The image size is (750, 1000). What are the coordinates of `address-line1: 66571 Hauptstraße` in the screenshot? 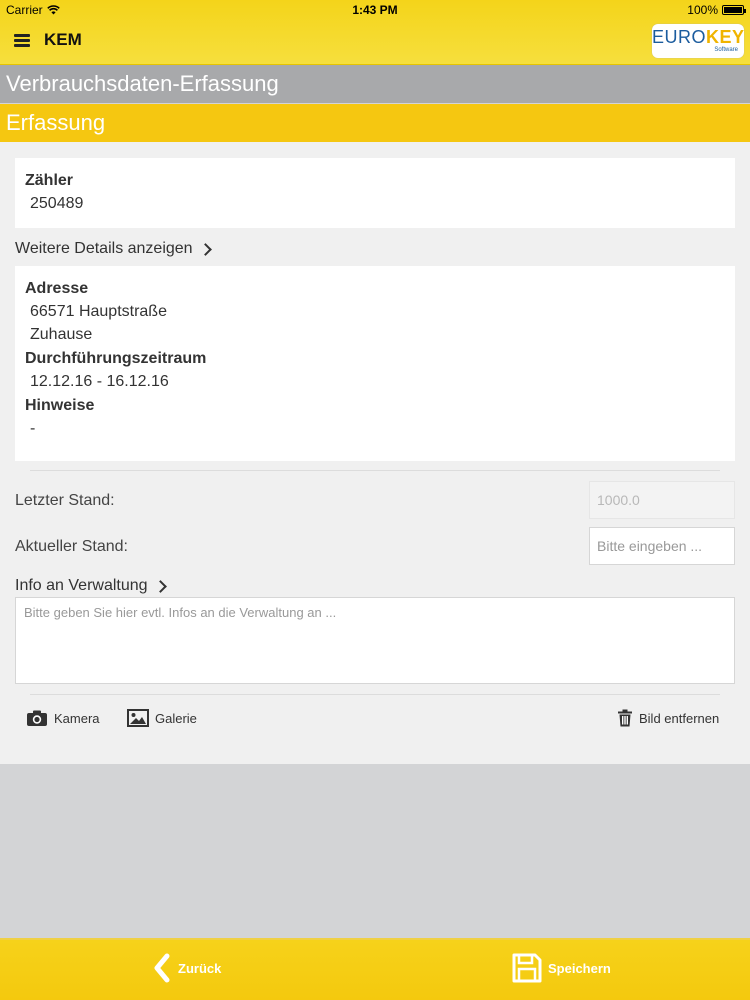 It's located at (98, 311).